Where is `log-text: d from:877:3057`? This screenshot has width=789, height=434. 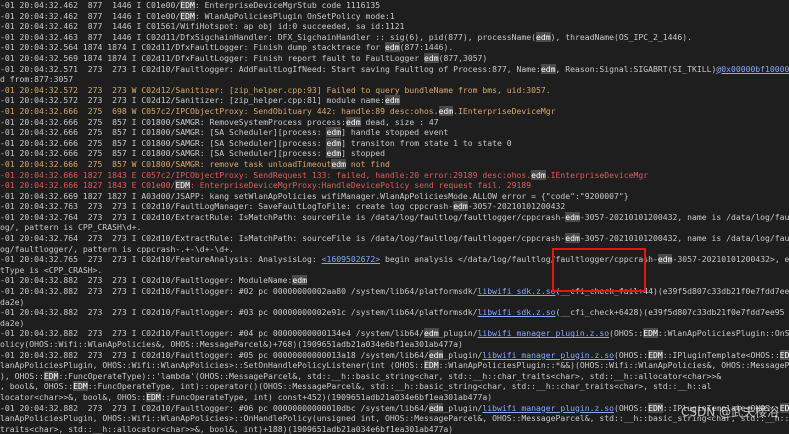 log-text: d from:877:3057 is located at coordinates (37, 79).